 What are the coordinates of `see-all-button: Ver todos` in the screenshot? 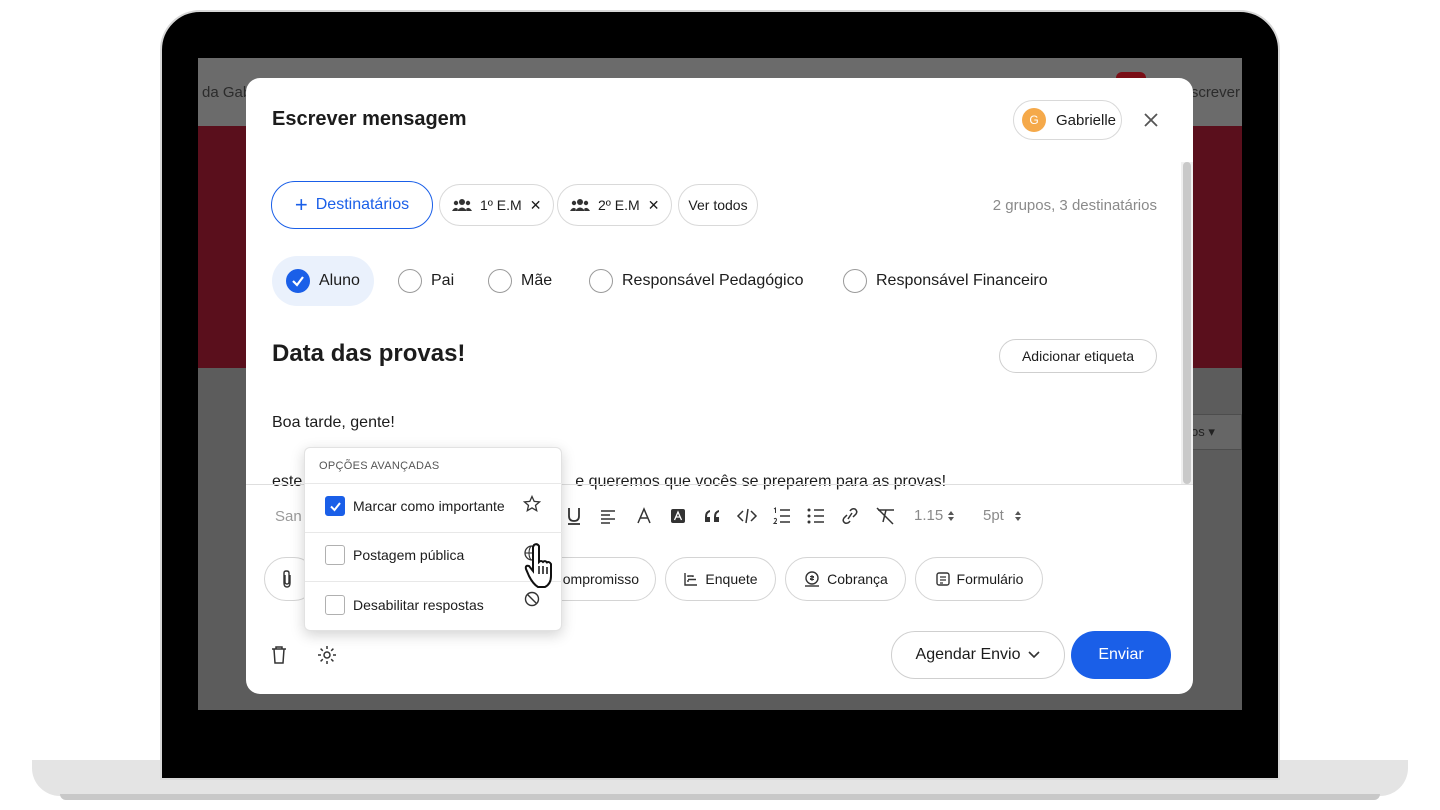 It's located at (718, 205).